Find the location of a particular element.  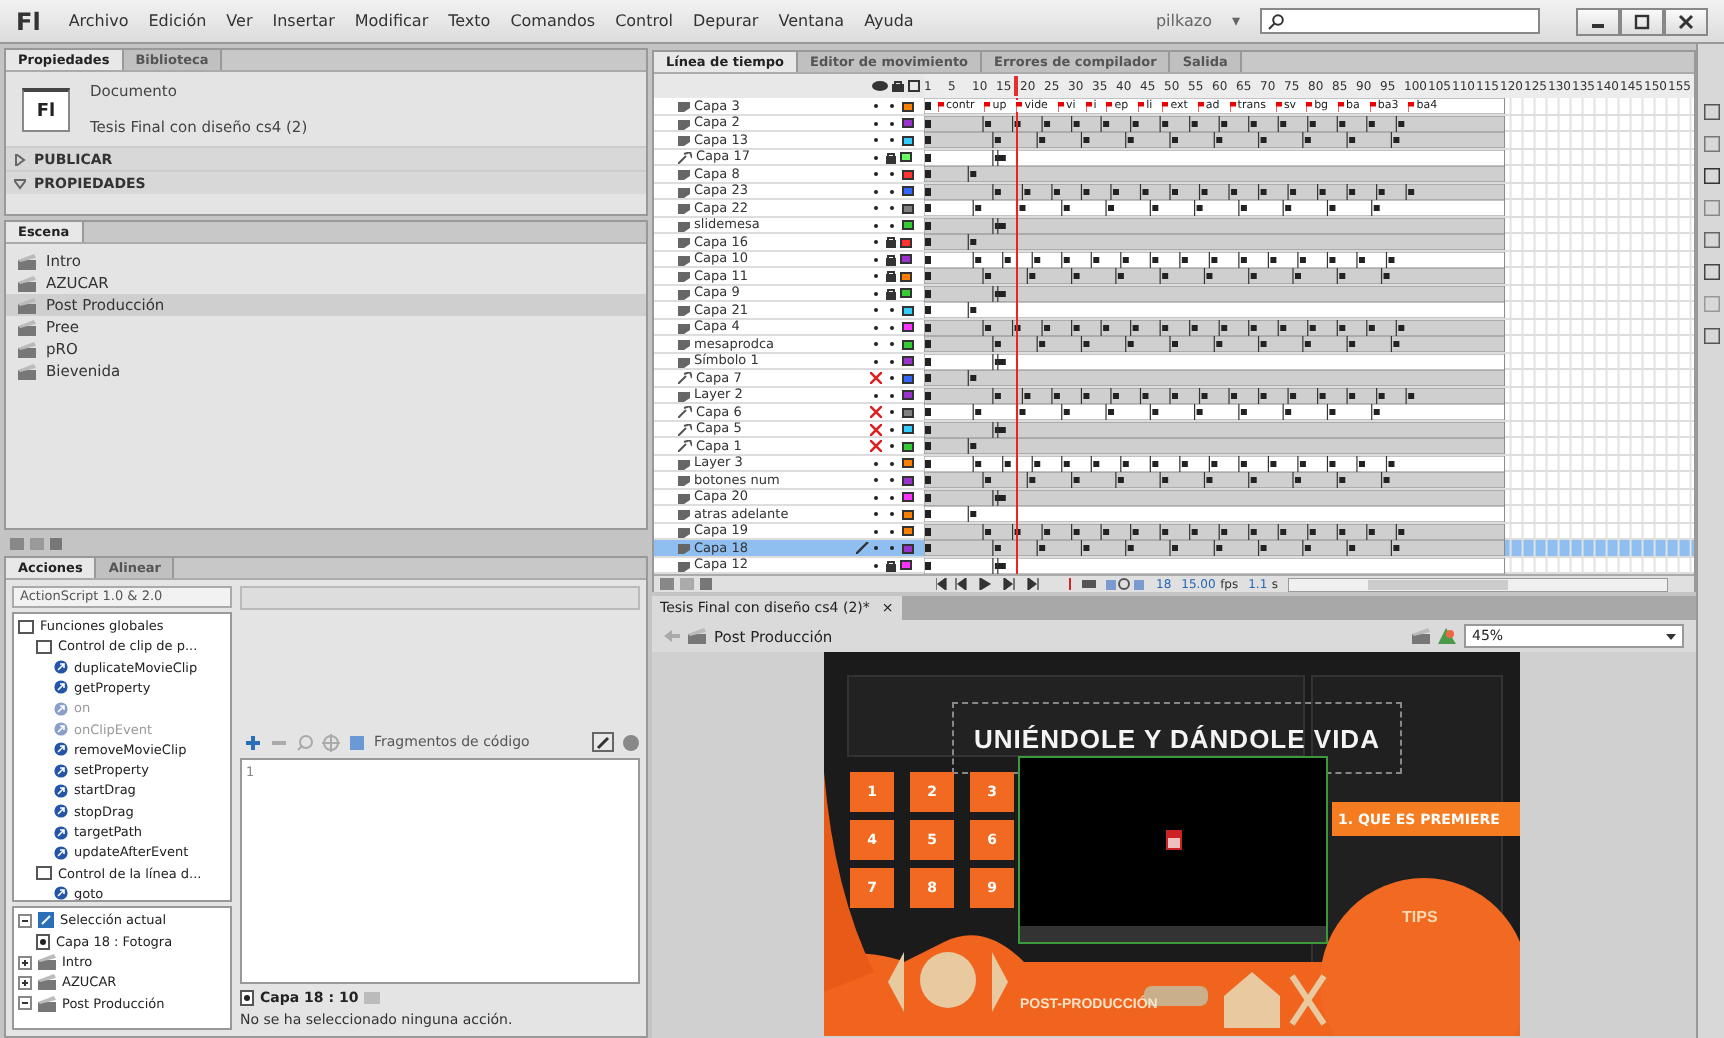

tips-label: TIPS is located at coordinates (1420, 917).